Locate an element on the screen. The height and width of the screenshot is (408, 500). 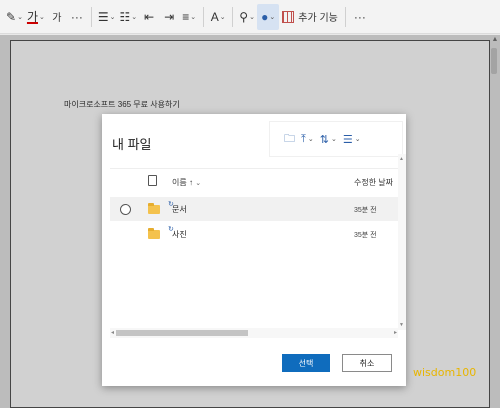
scroll-left-icon: ◂ is located at coordinates (112, 332).